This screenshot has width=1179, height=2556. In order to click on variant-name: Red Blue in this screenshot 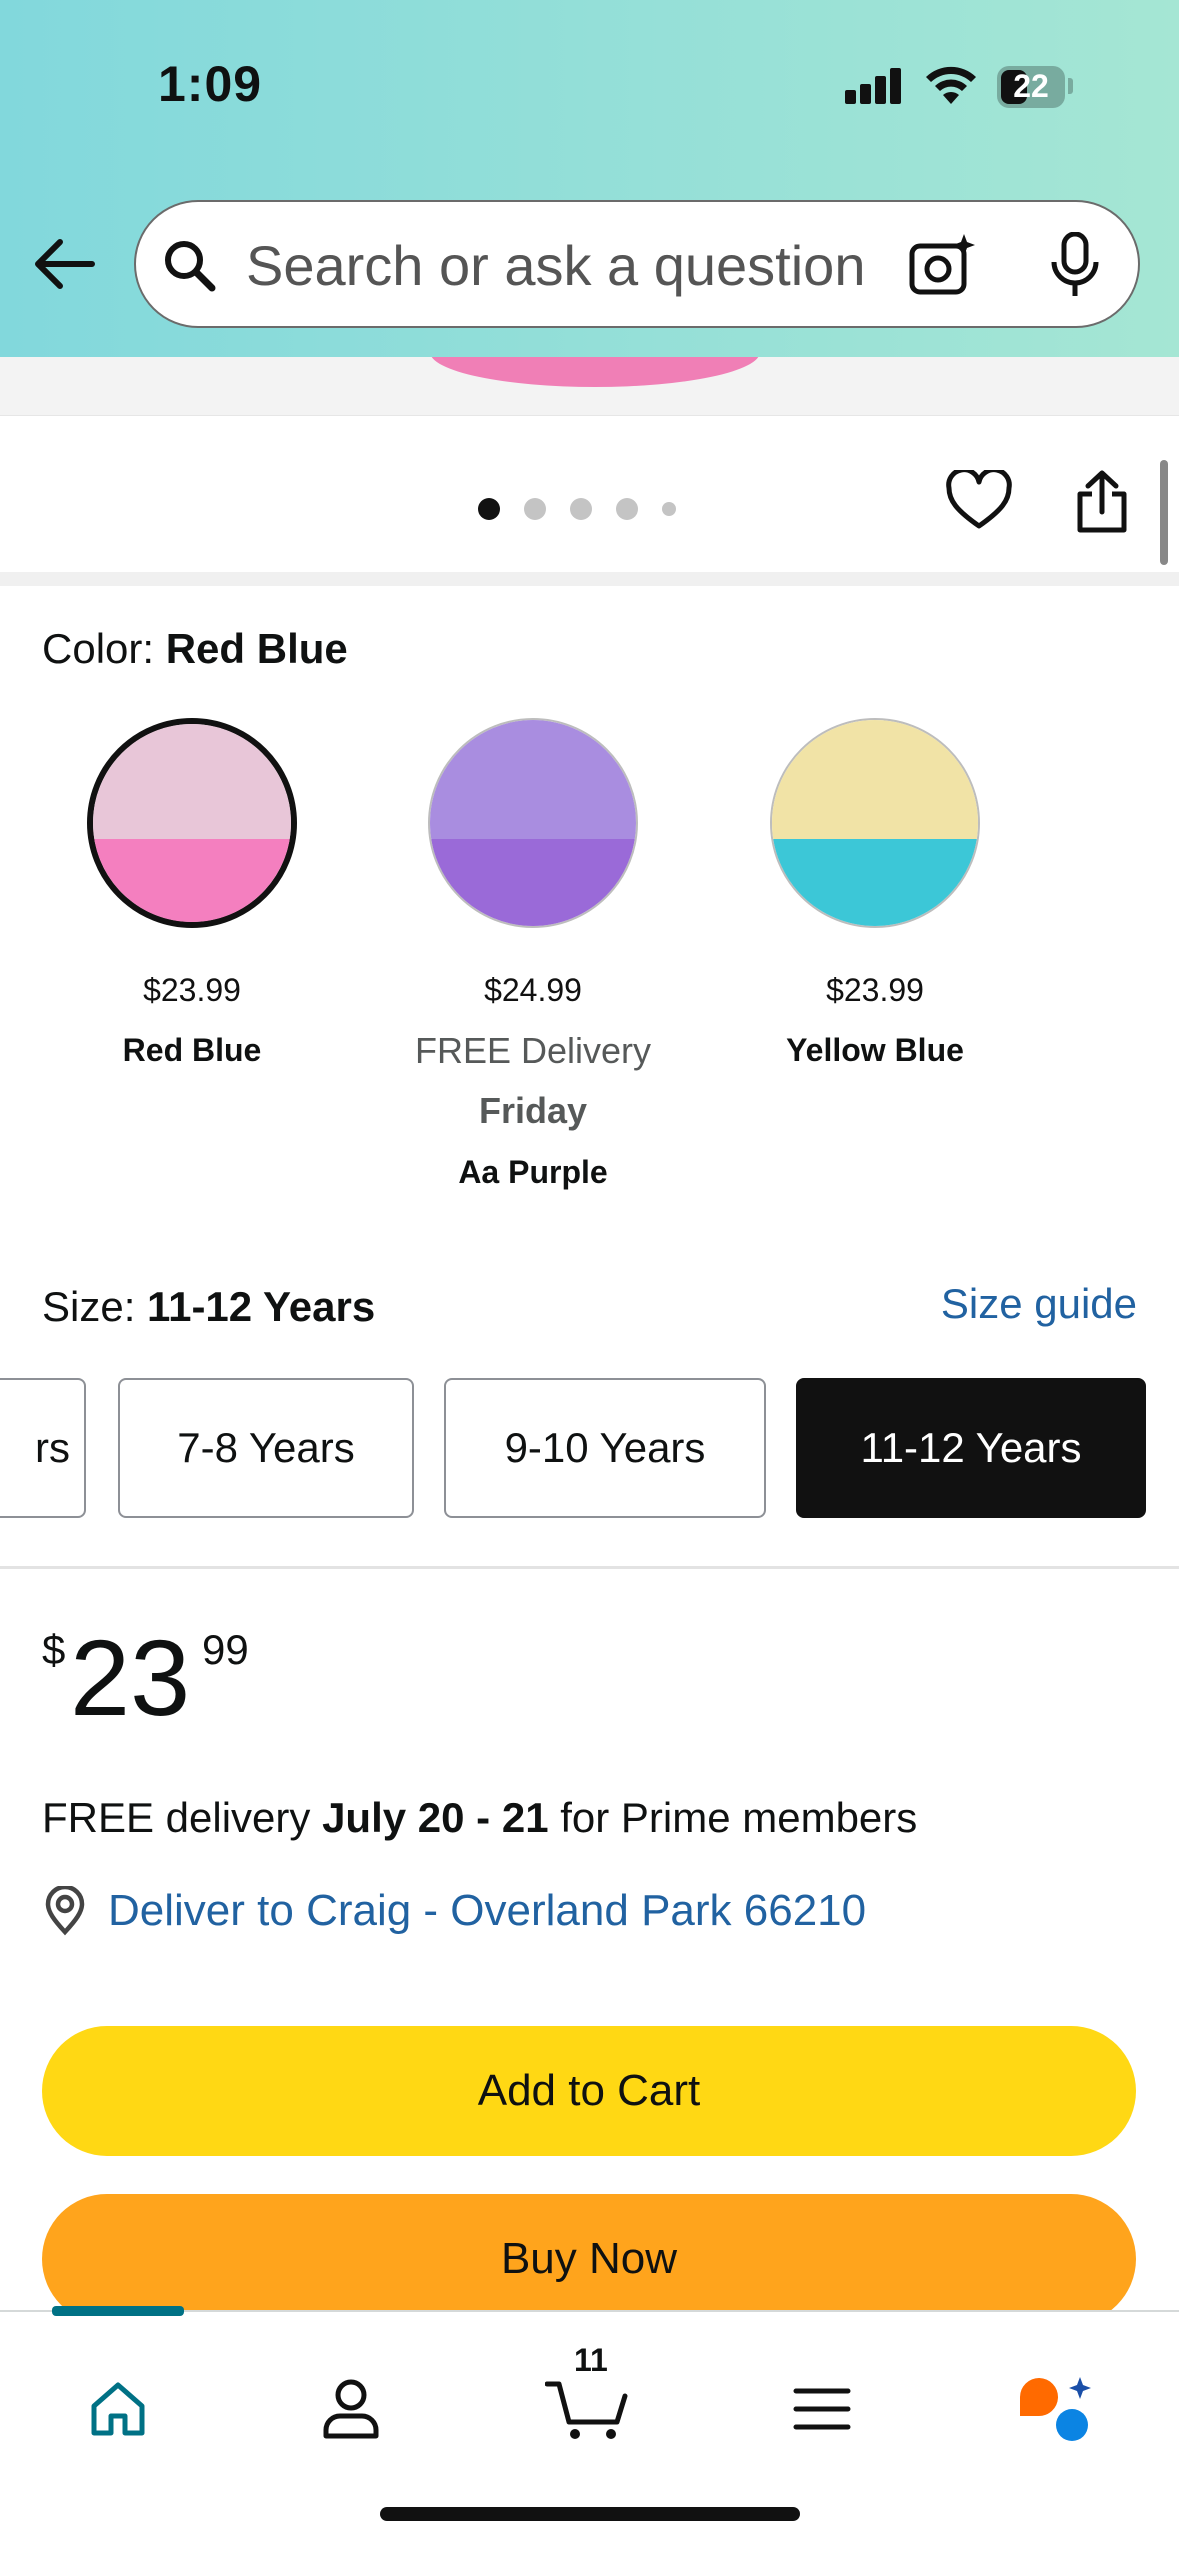, I will do `click(192, 1050)`.